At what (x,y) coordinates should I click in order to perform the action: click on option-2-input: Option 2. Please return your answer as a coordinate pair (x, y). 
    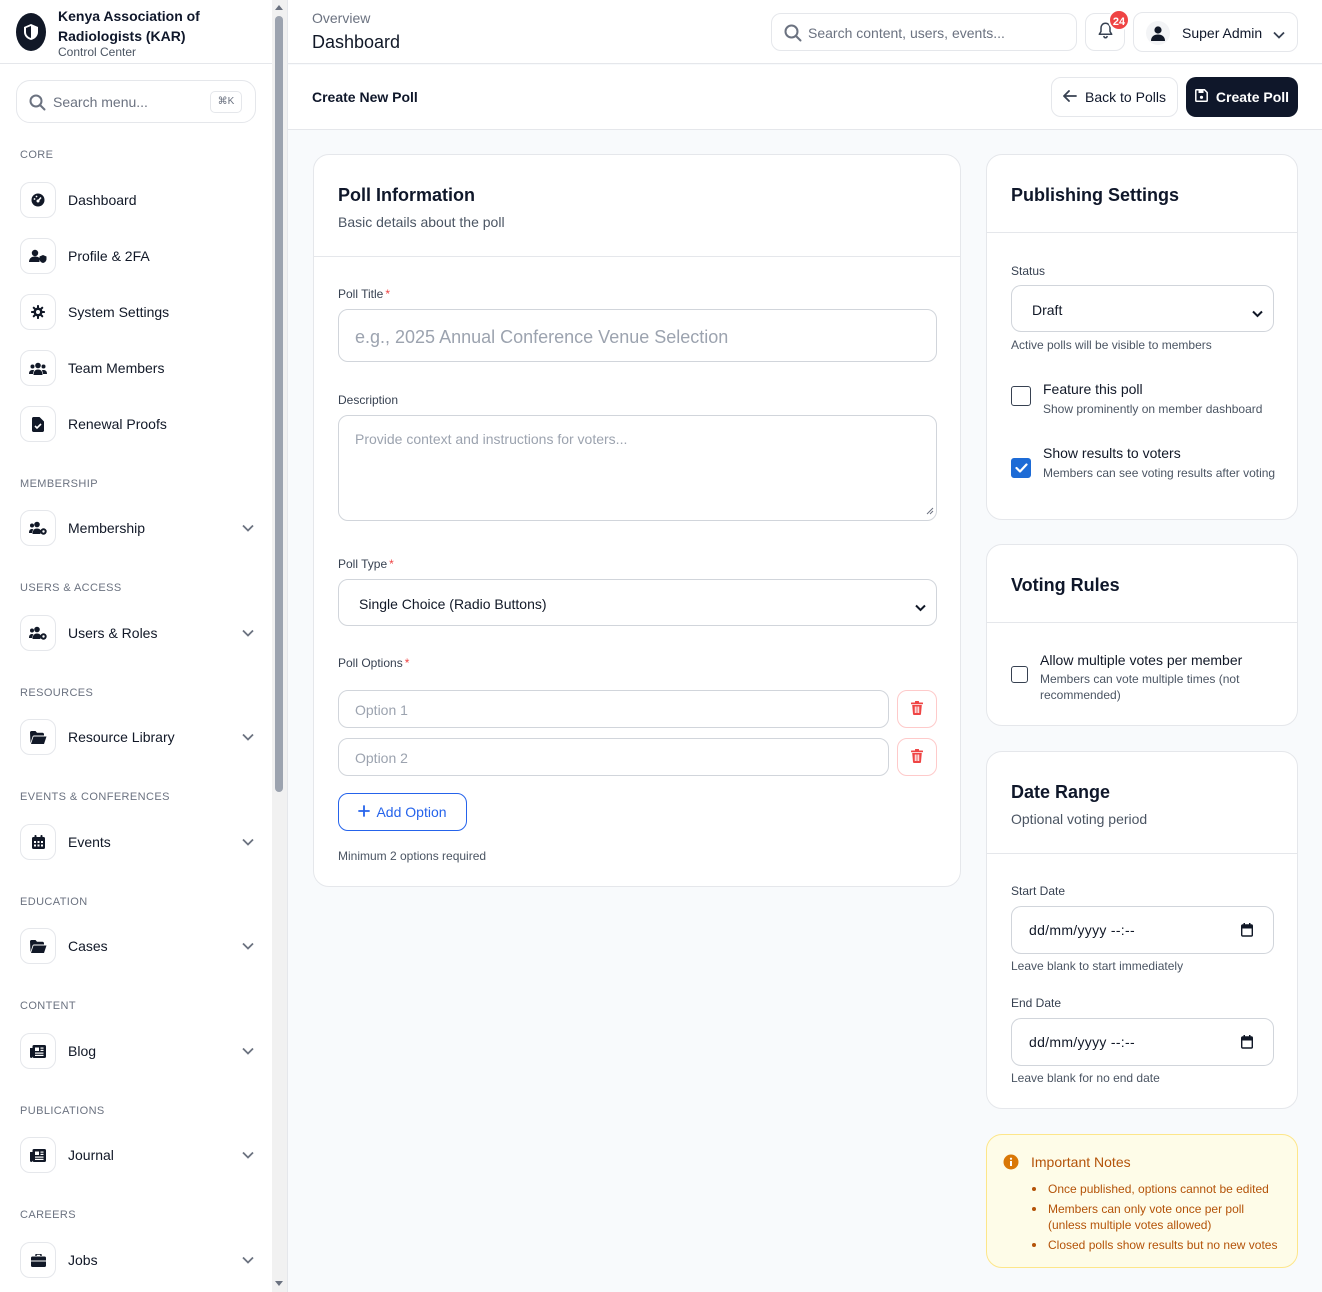
    Looking at the image, I should click on (613, 757).